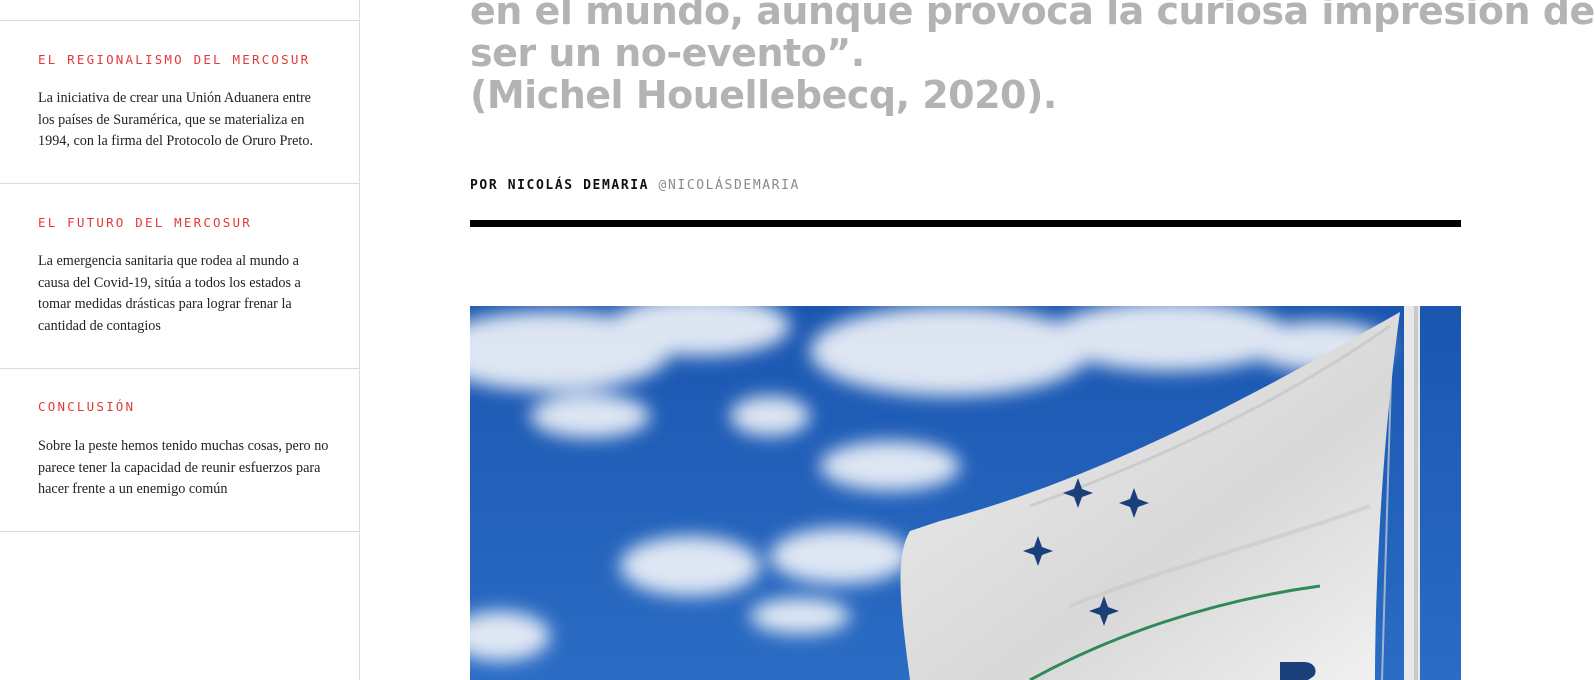 The image size is (1595, 680). I want to click on sidebar-item-title: EL FUTURO DEL MERCOSUR, so click(145, 222).